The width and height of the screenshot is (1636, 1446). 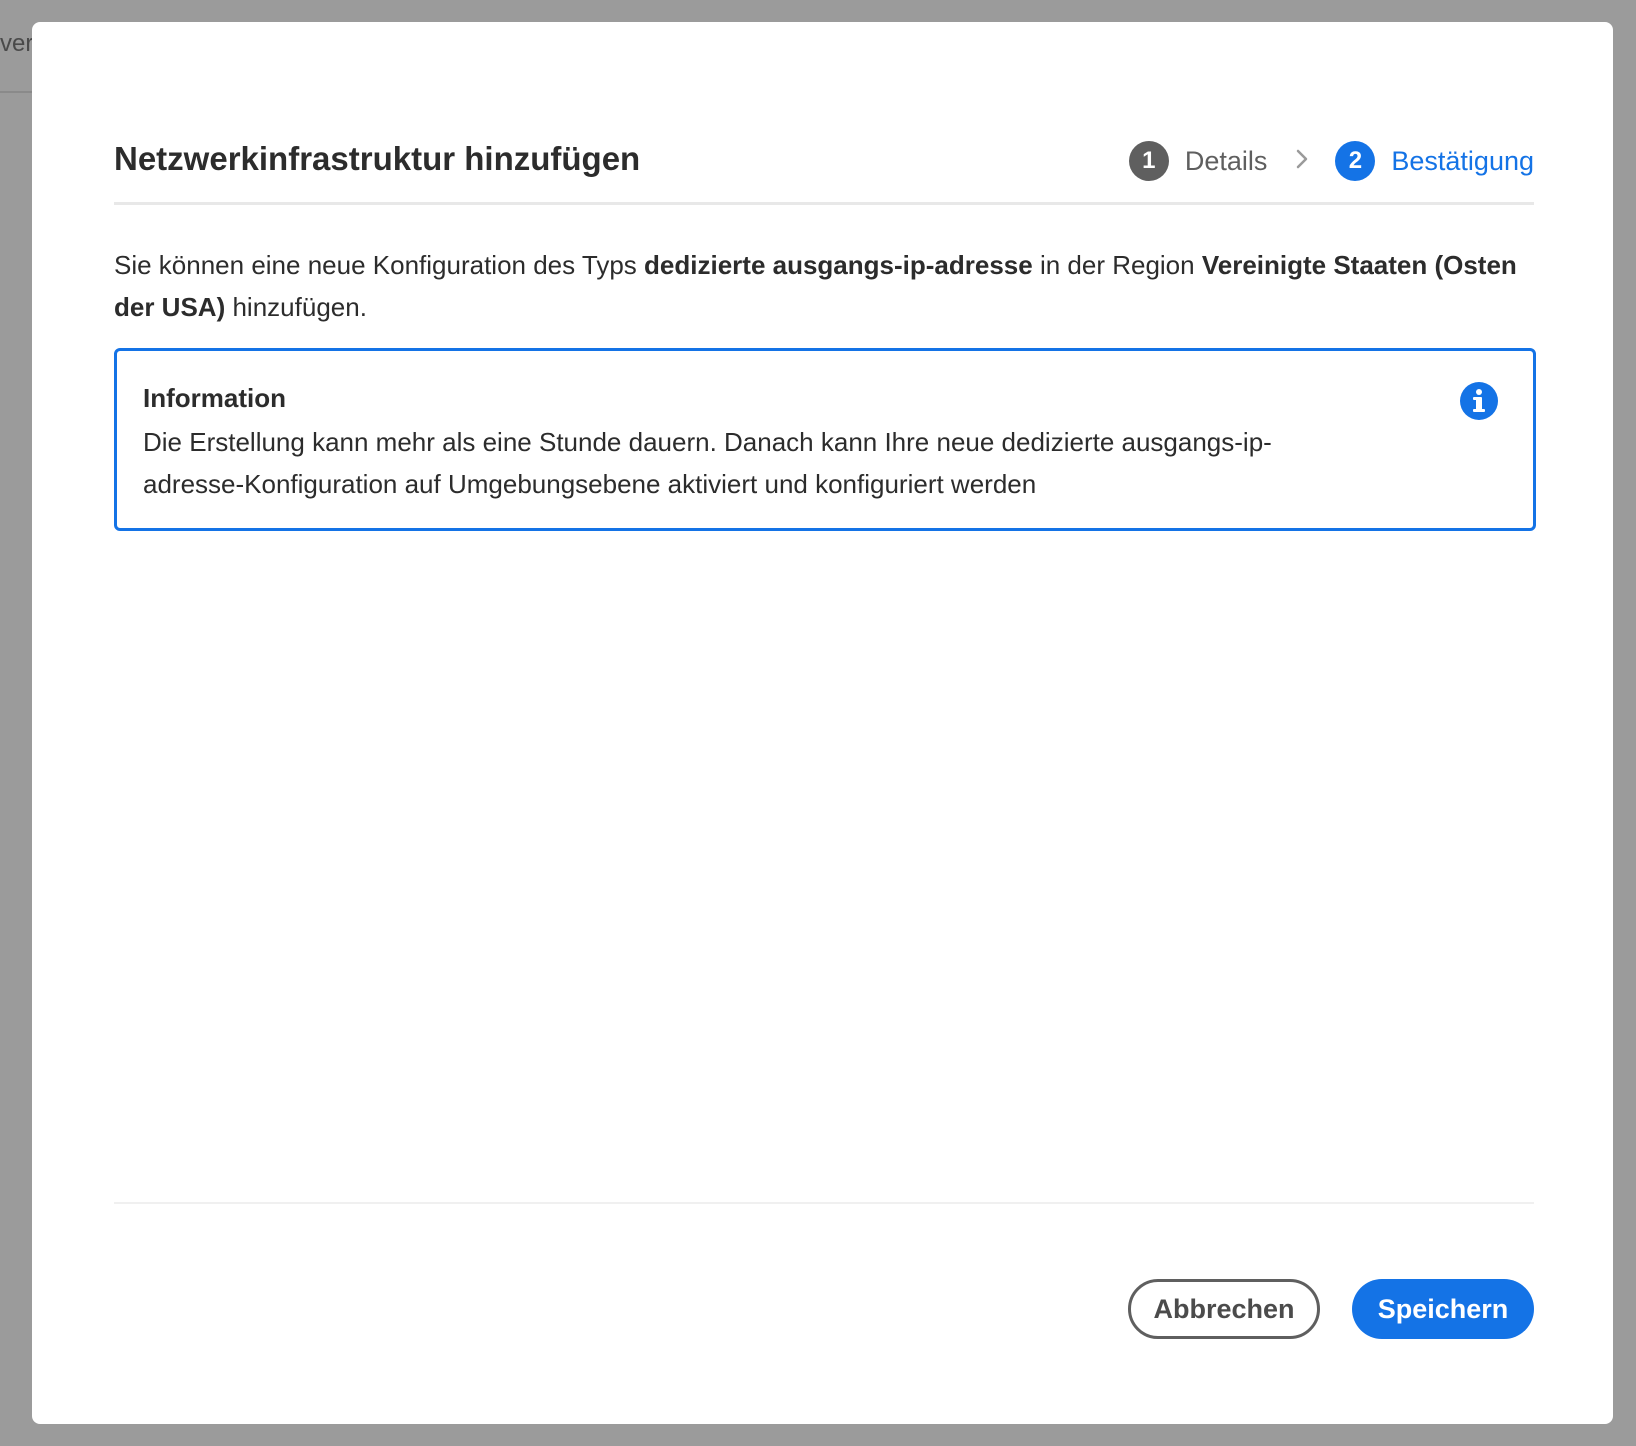 I want to click on background-partial-text: ver, so click(x=17, y=43).